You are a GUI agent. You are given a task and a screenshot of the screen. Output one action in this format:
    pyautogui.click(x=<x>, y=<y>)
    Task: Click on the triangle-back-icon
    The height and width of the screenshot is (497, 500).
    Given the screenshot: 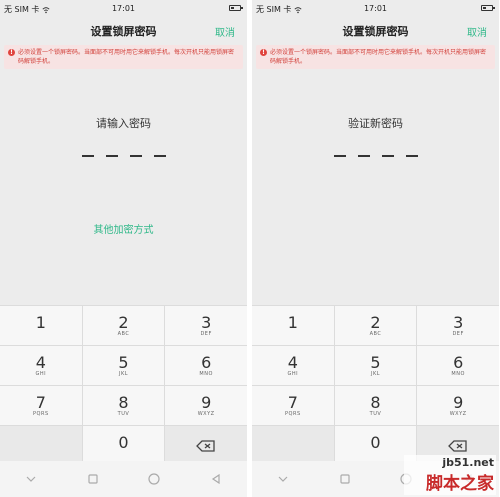 What is the action you would take?
    pyautogui.click(x=216, y=479)
    